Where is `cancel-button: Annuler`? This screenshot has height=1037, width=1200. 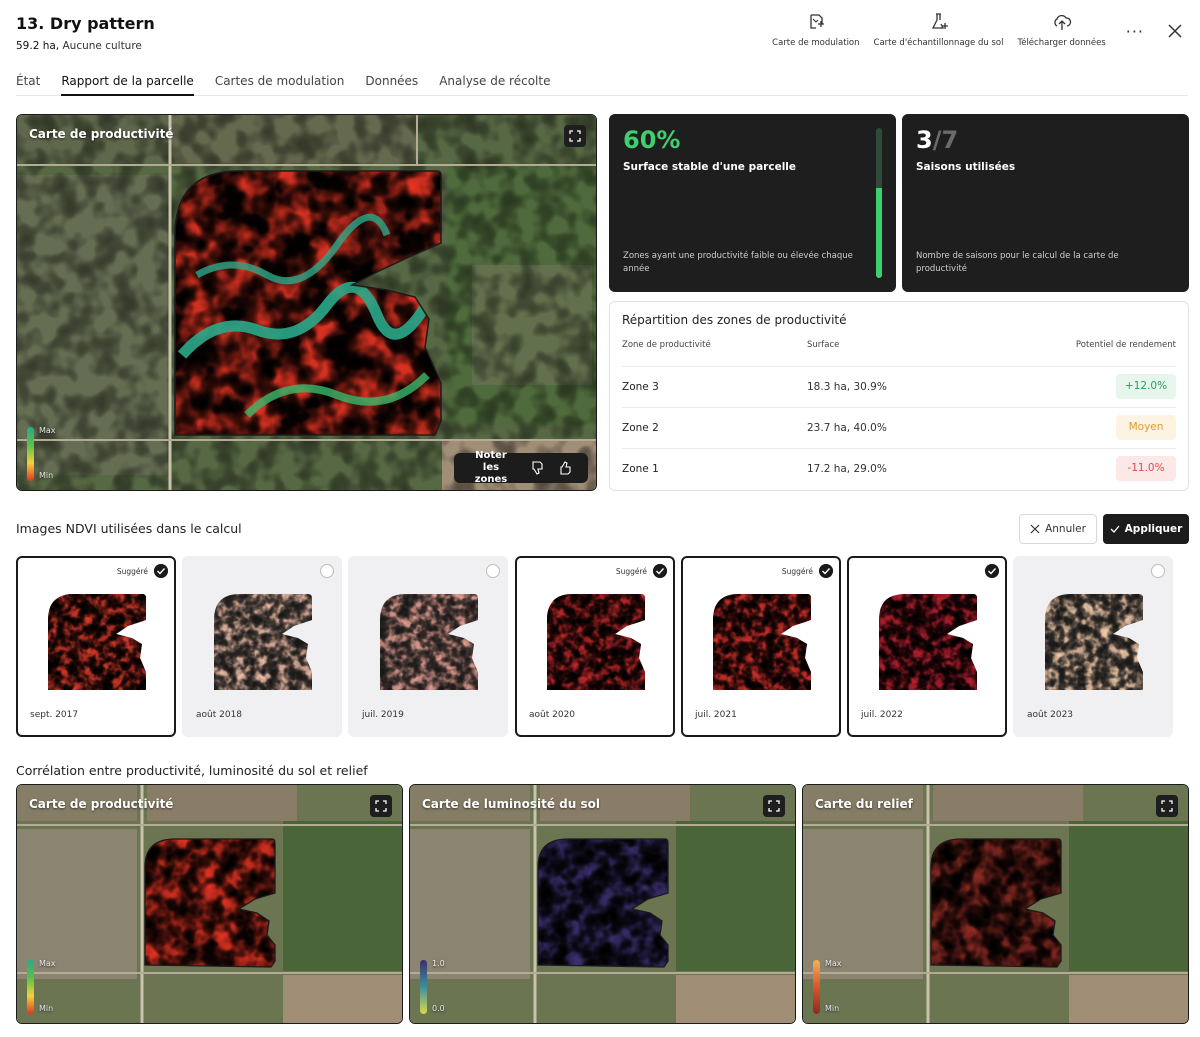
cancel-button: Annuler is located at coordinates (1058, 529).